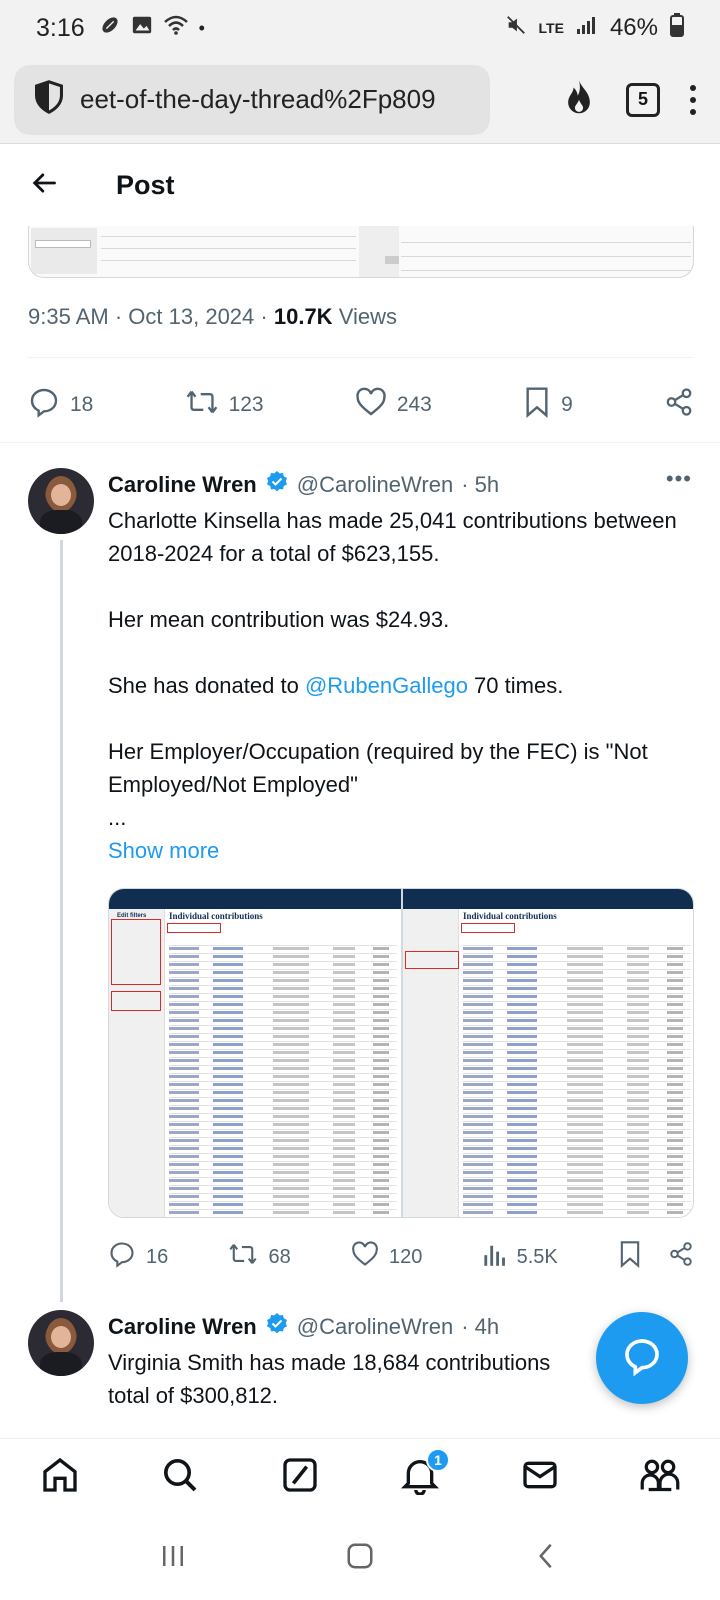 This screenshot has height=1600, width=720. Describe the element at coordinates (279, 619) in the screenshot. I see `reply-paragraph: Her mean contribution was $24.93.` at that location.